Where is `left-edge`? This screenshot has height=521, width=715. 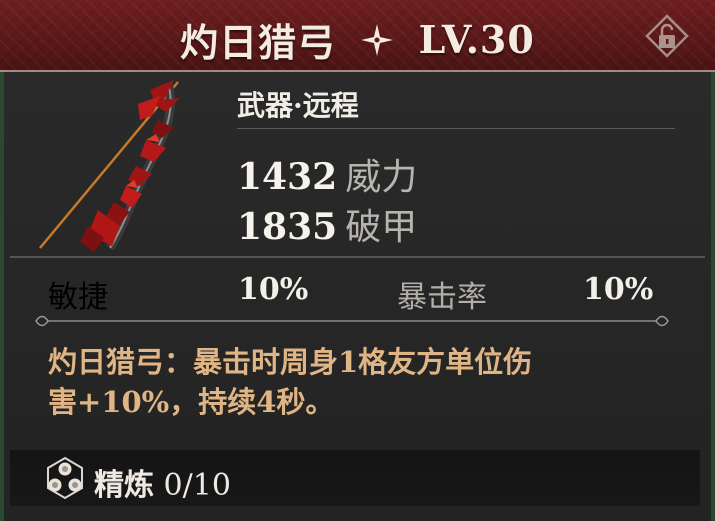 left-edge is located at coordinates (2, 260).